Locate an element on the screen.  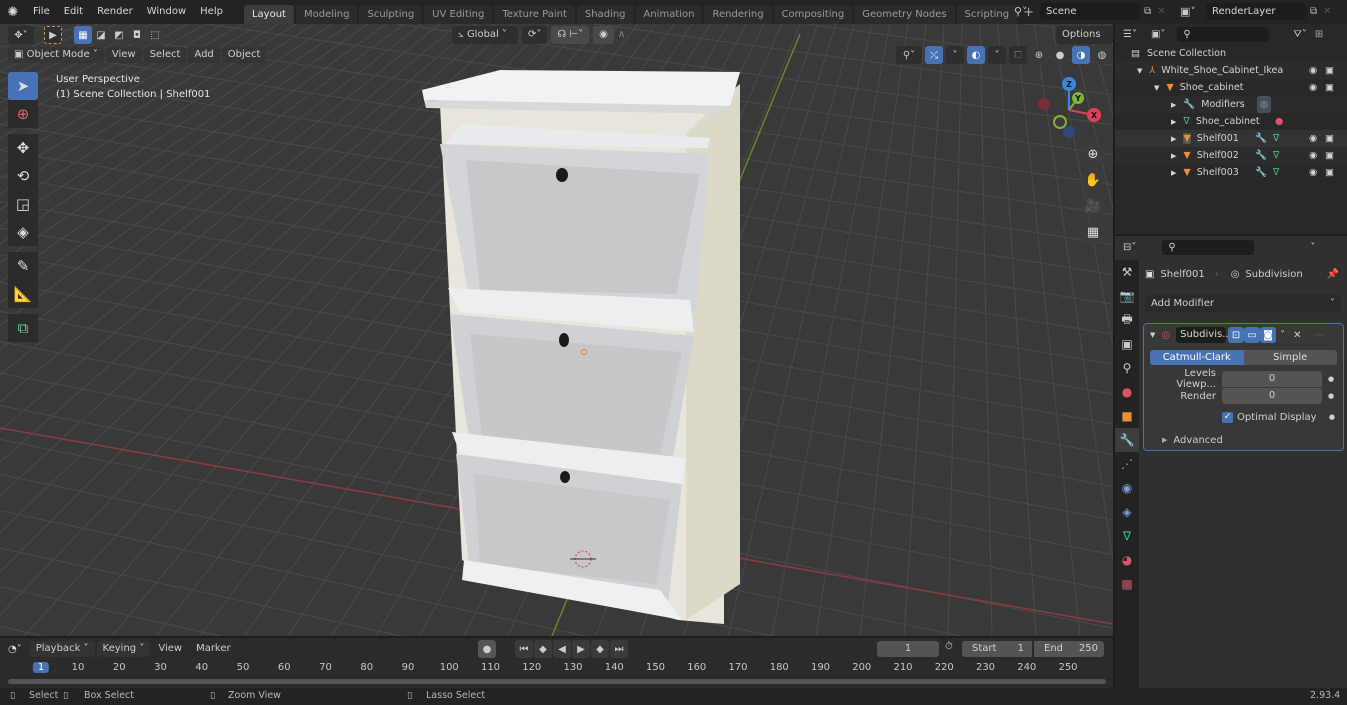
drag-handle-icon: ⋯ is located at coordinates (1319, 335).